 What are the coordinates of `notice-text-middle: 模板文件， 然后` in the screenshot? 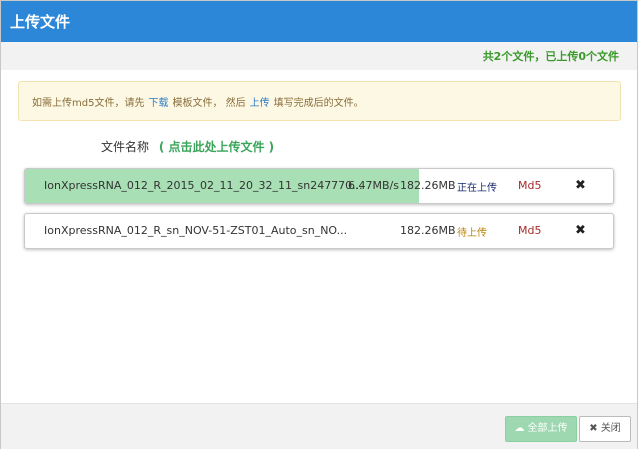 It's located at (209, 103).